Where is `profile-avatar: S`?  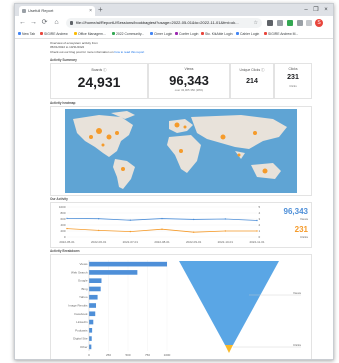 profile-avatar: S is located at coordinates (319, 23).